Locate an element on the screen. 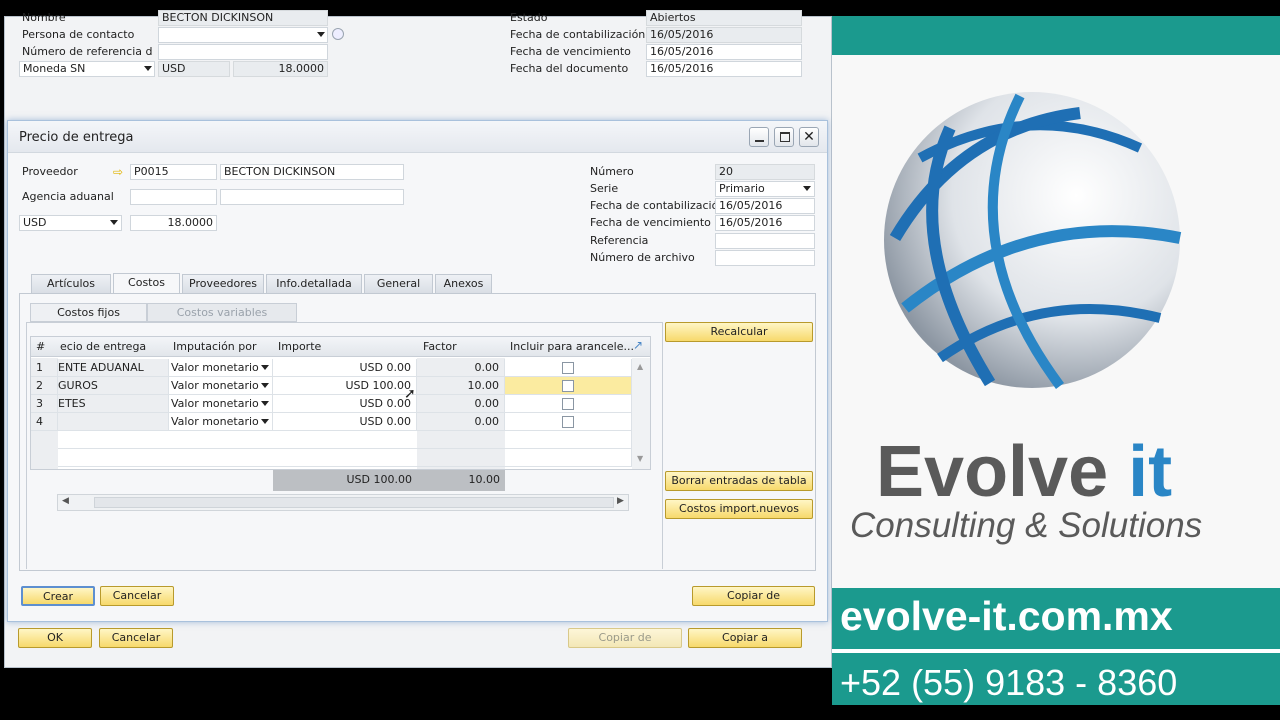 The height and width of the screenshot is (720, 1280). brand-evolve: Evolve is located at coordinates (992, 472).